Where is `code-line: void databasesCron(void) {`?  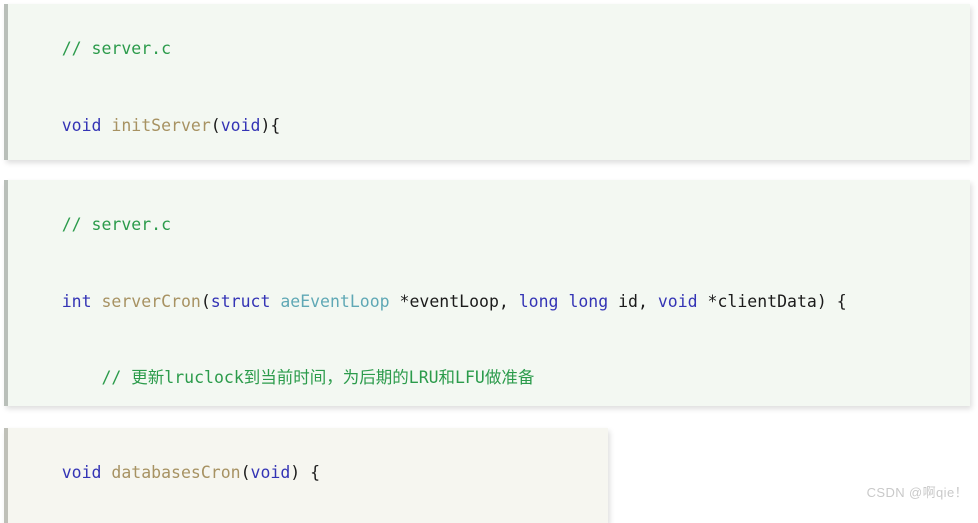
code-line: void databasesCron(void) { is located at coordinates (308, 473).